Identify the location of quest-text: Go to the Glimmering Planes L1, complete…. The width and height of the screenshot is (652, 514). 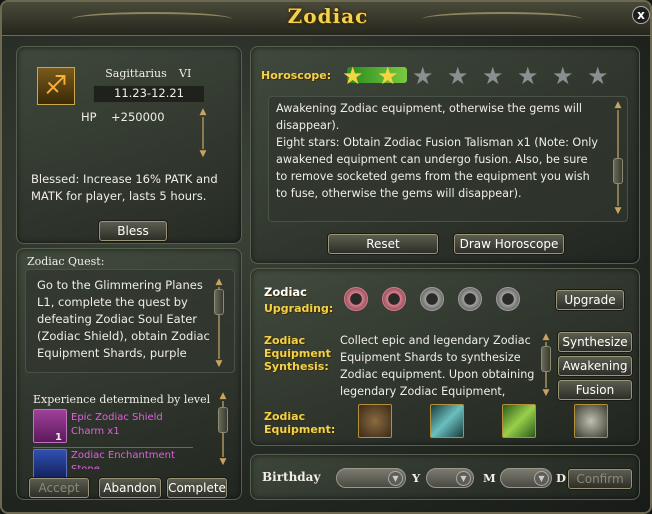
(123, 319).